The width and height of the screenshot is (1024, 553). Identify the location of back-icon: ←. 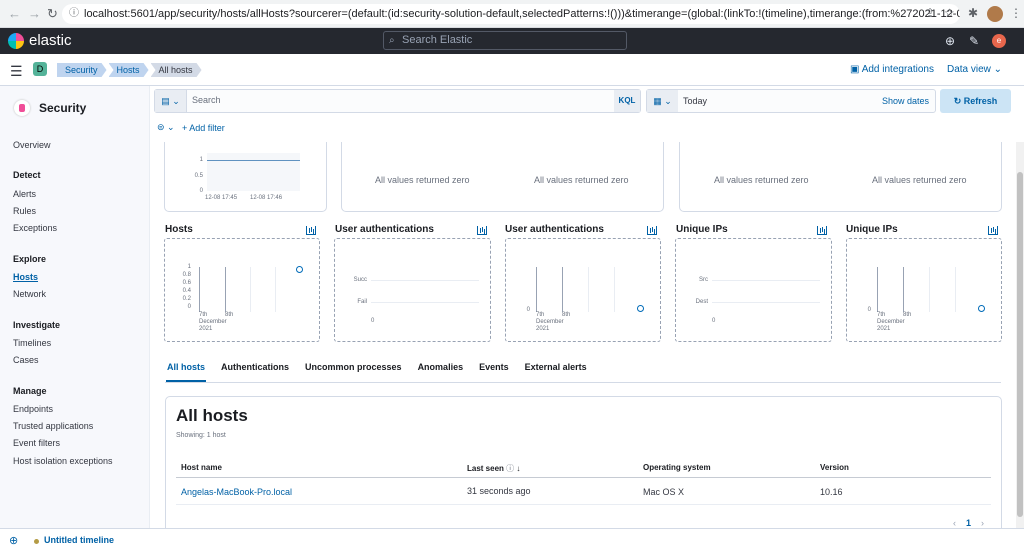
(14, 13).